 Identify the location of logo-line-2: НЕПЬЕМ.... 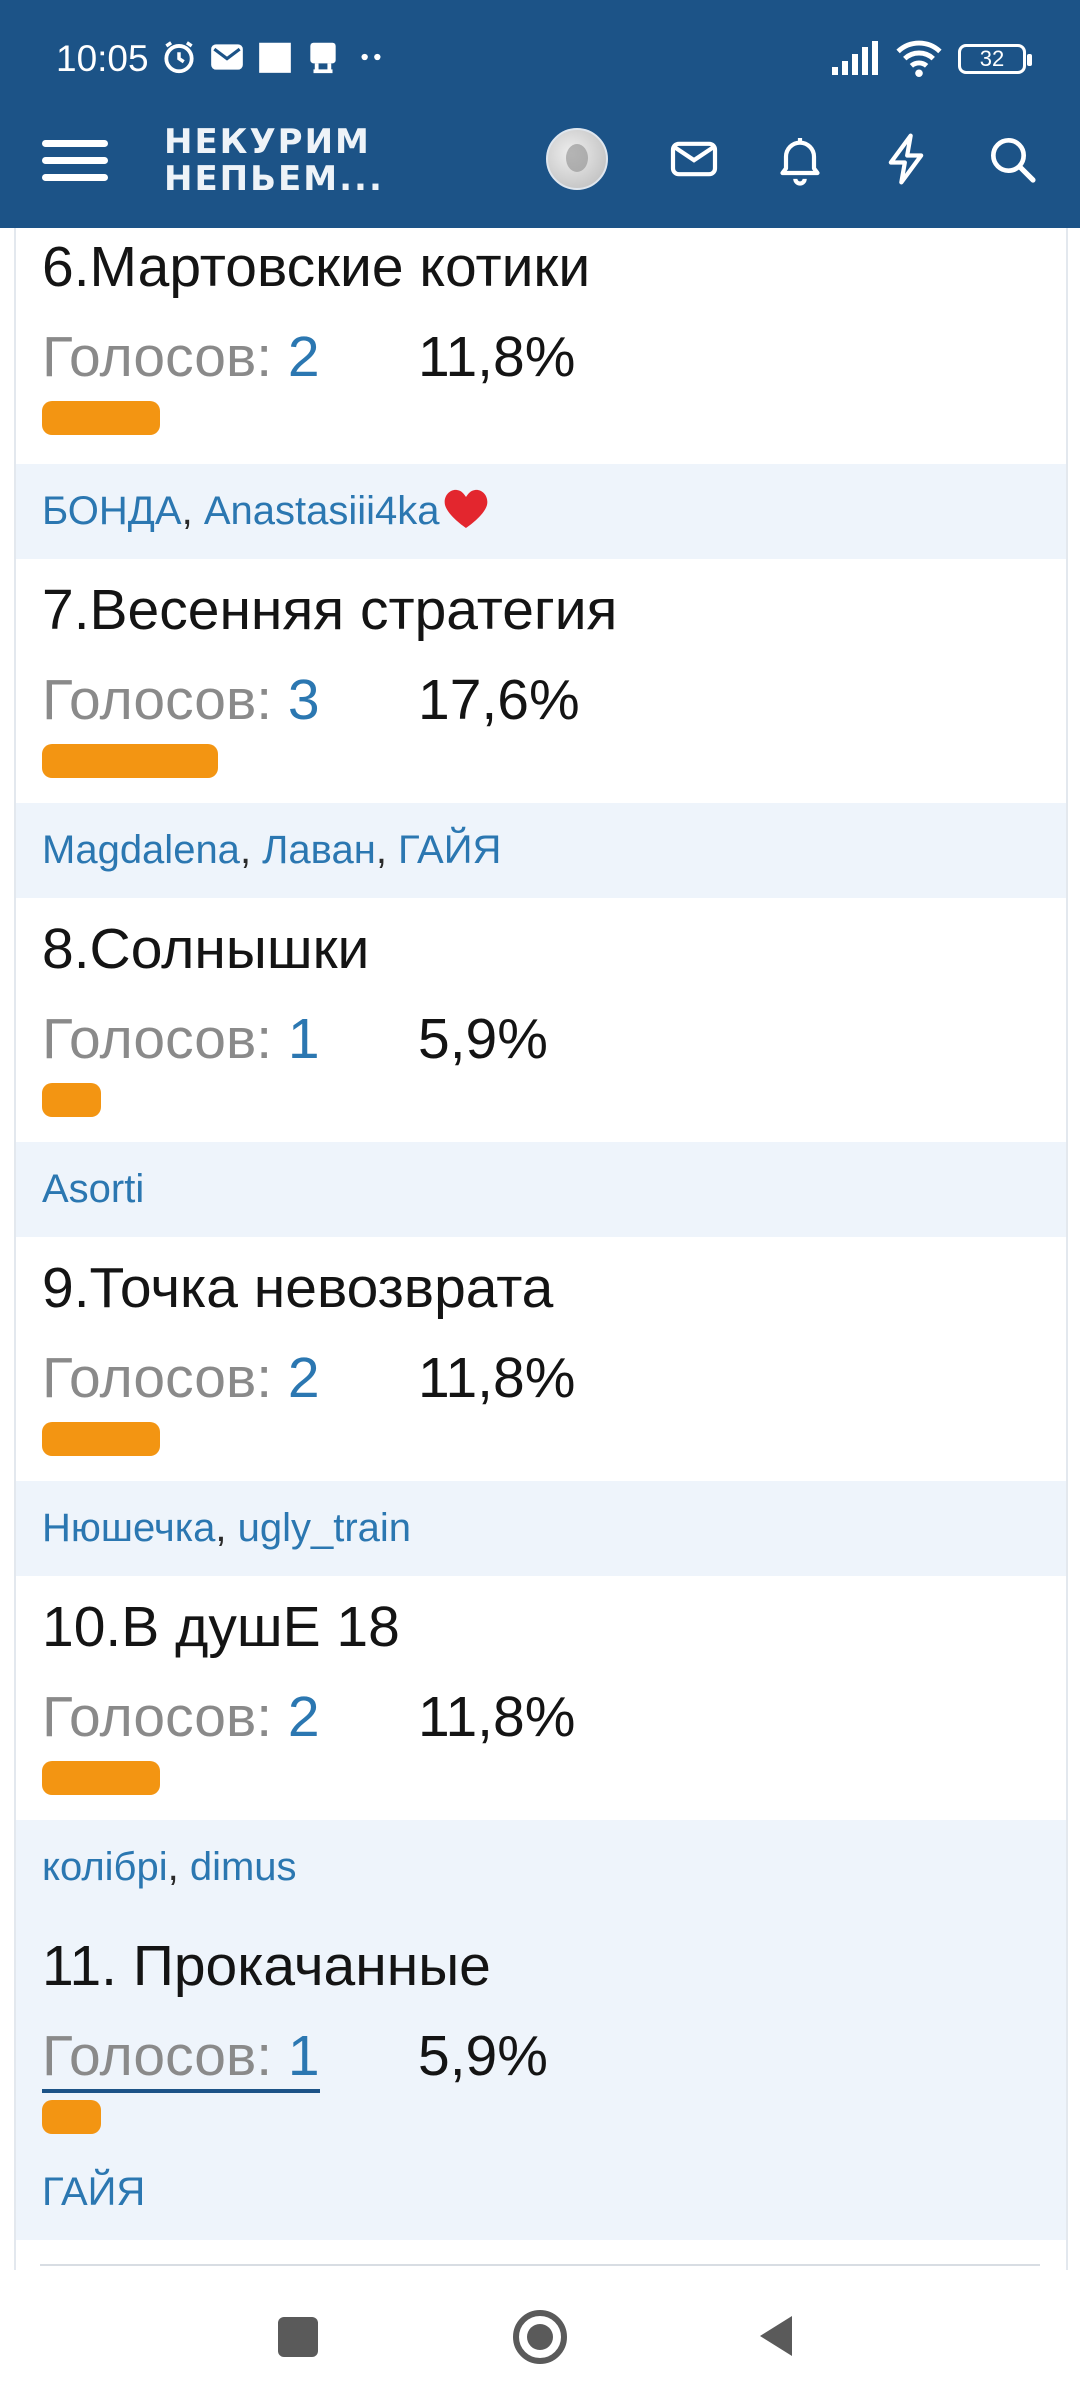
(274, 179).